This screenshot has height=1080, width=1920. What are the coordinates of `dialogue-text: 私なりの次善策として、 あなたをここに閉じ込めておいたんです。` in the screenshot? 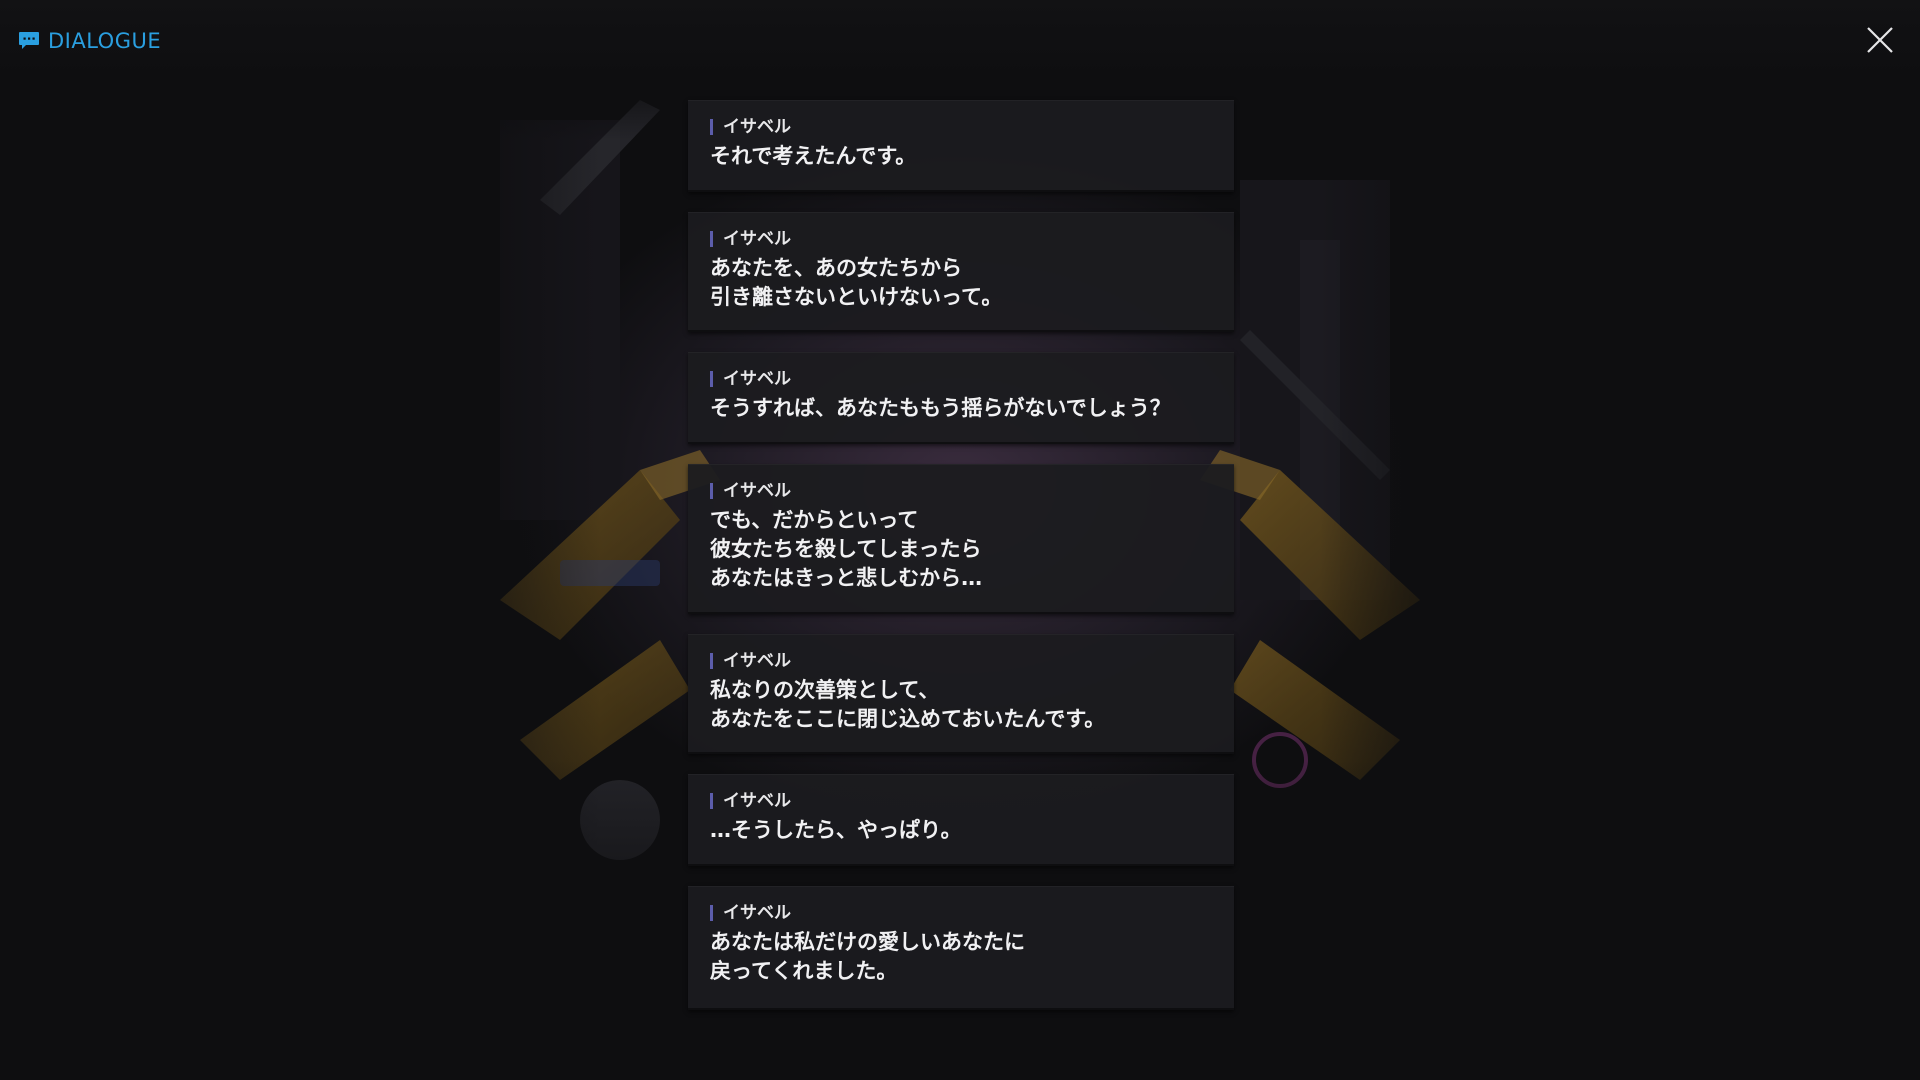 It's located at (908, 704).